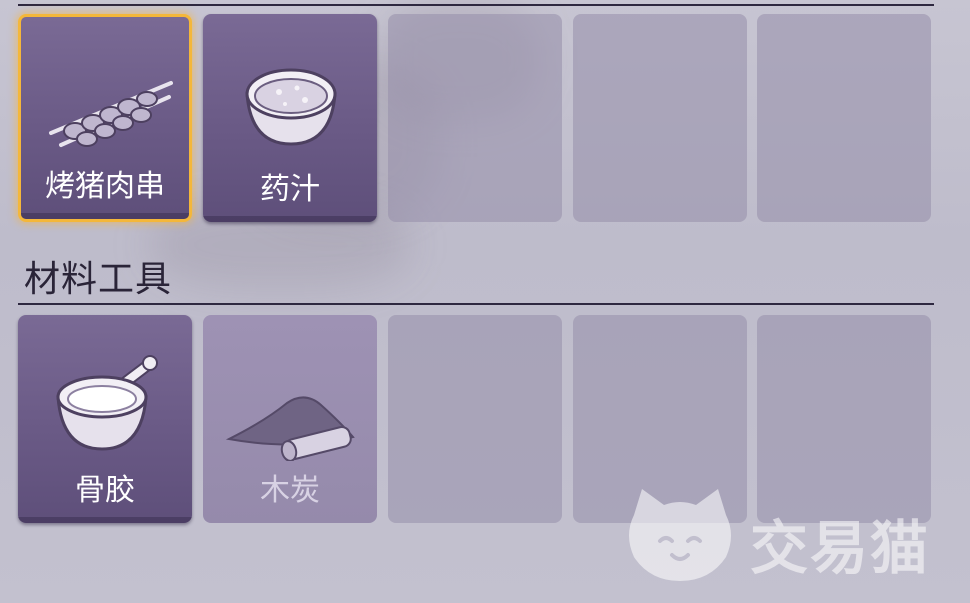 The height and width of the screenshot is (603, 970). Describe the element at coordinates (107, 403) in the screenshot. I see `bone-glue-mortar-icon` at that location.